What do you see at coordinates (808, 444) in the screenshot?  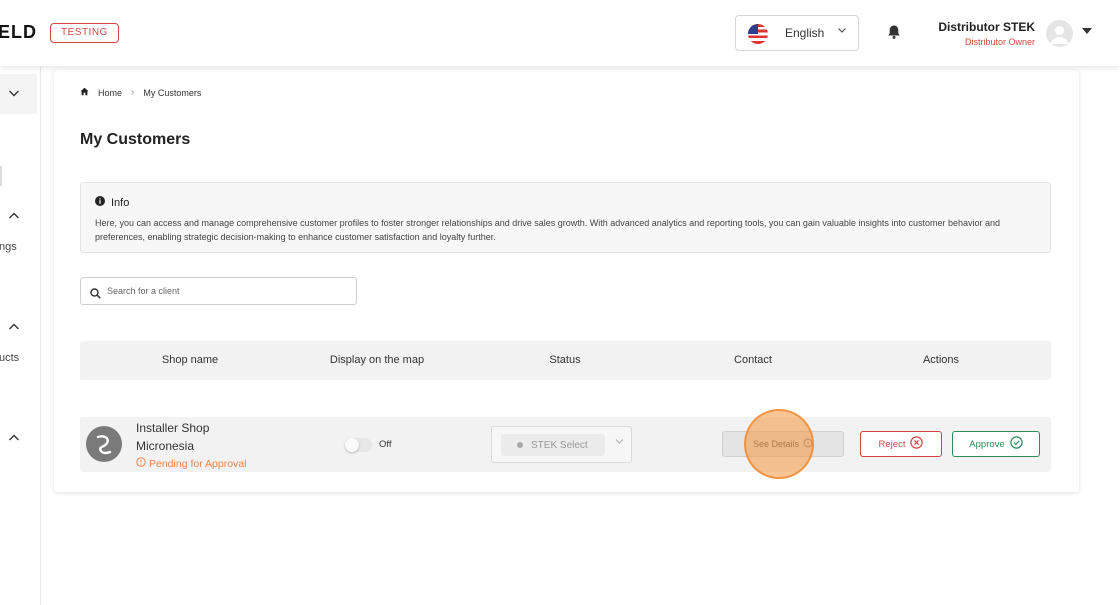 I see `info-circle-icon` at bounding box center [808, 444].